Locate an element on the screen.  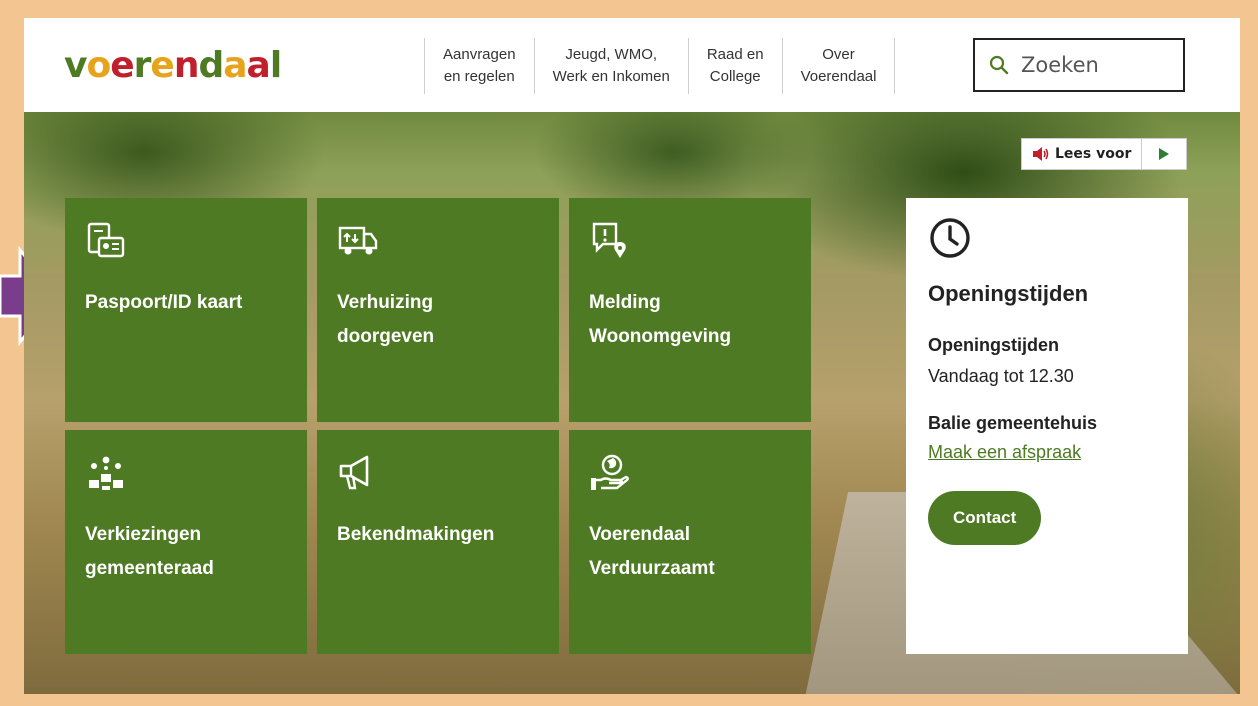
tile-verkiezingen: Verkiezingen gemeenteraad is located at coordinates (186, 542).